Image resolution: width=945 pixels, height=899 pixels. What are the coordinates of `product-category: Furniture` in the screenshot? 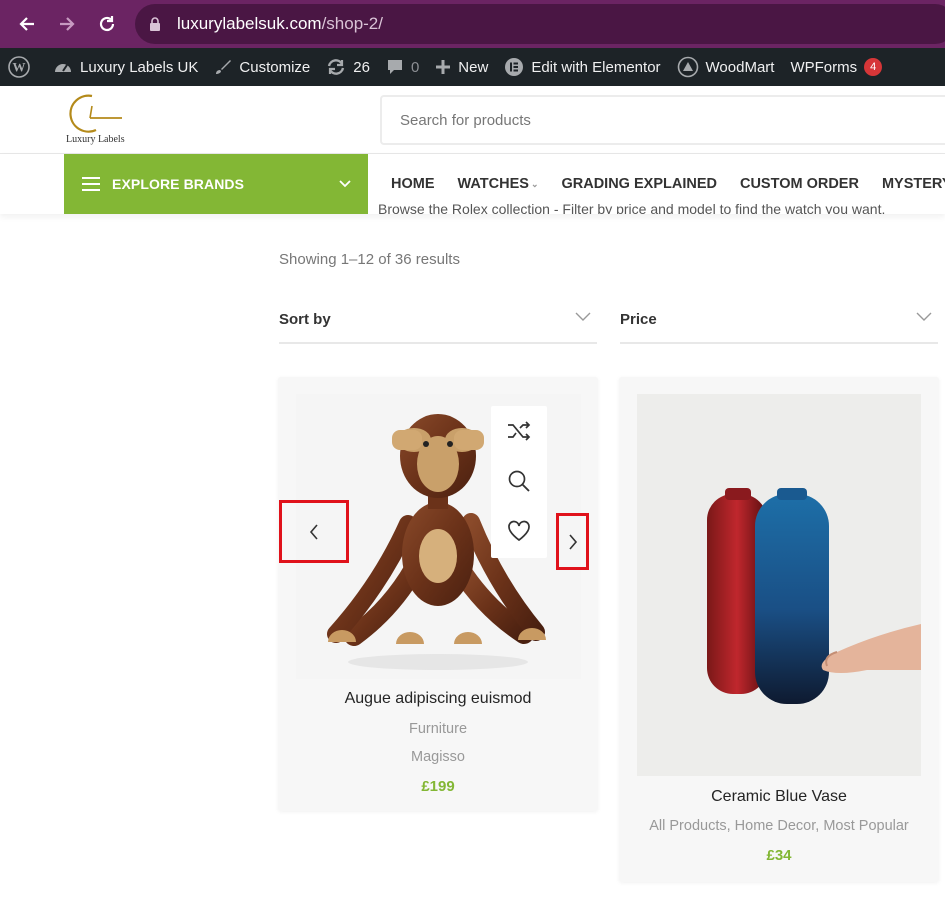 It's located at (438, 729).